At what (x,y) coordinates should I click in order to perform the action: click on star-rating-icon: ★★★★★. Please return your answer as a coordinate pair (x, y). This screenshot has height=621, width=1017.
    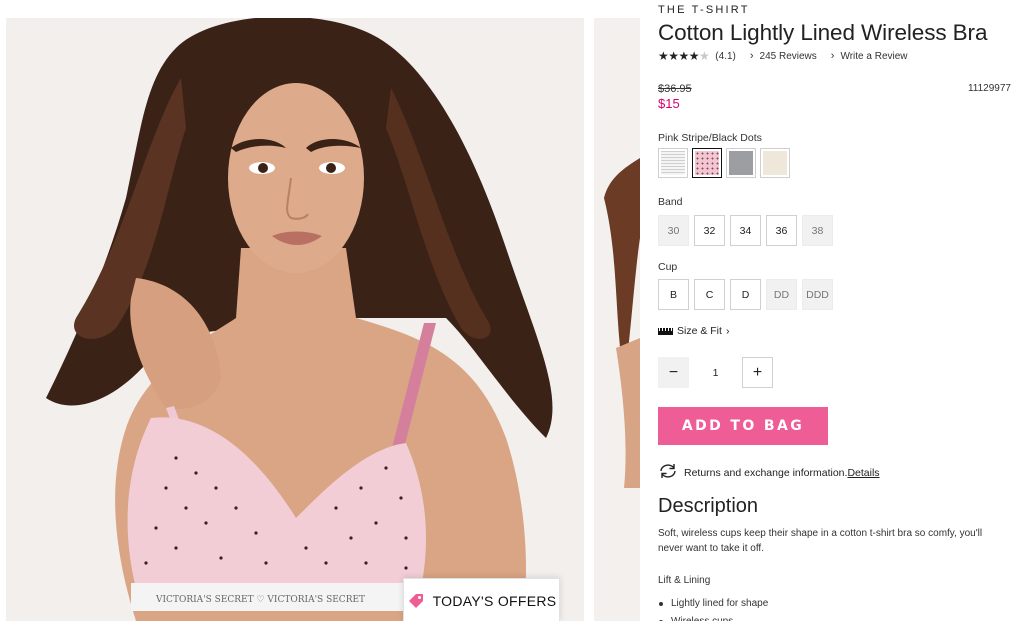
    Looking at the image, I should click on (684, 56).